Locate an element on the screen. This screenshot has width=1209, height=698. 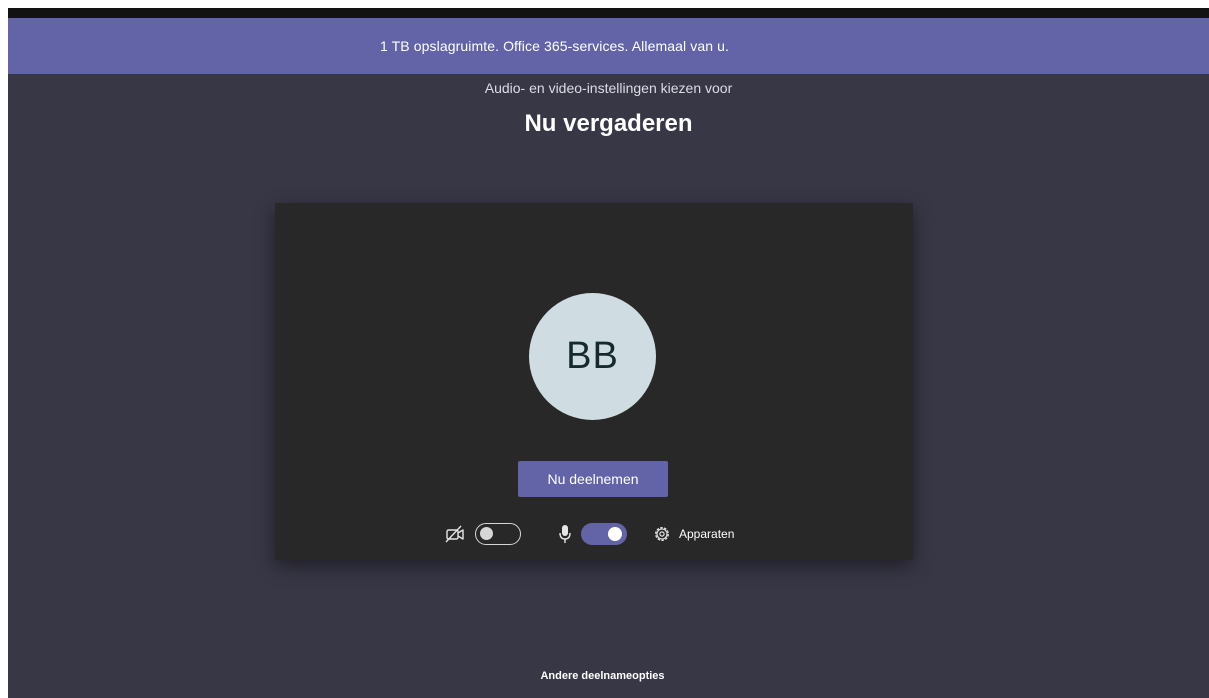
camera-off-icon is located at coordinates (454, 534).